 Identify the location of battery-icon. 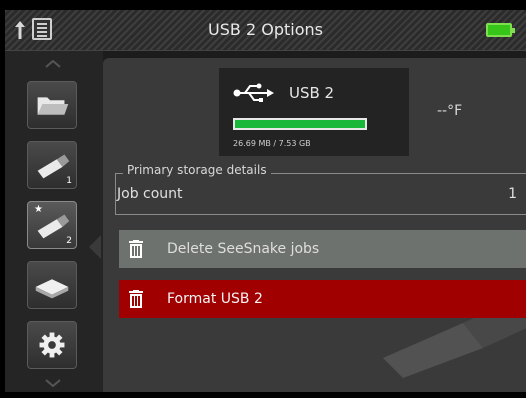
(500, 30).